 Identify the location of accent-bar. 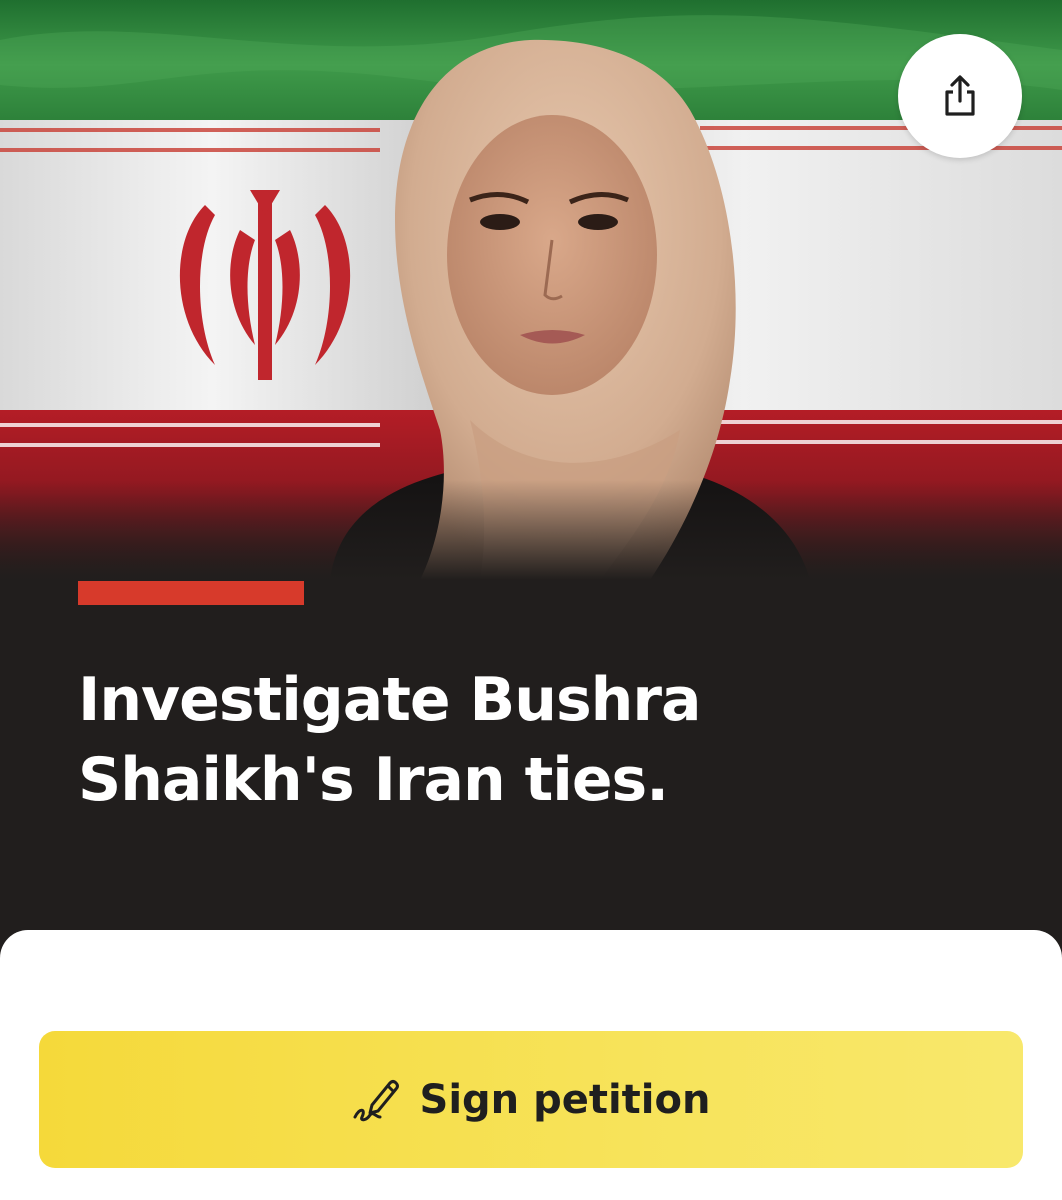
(191, 593).